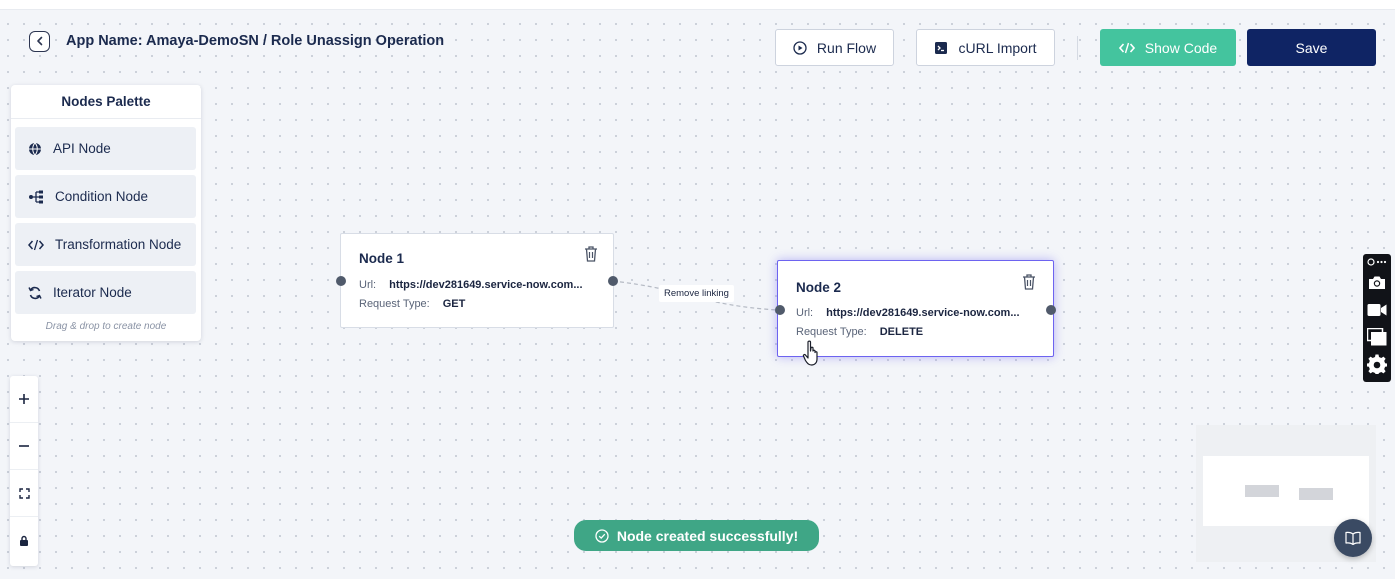 The height and width of the screenshot is (579, 1395). What do you see at coordinates (454, 304) in the screenshot?
I see `node-request-type-value: GET` at bounding box center [454, 304].